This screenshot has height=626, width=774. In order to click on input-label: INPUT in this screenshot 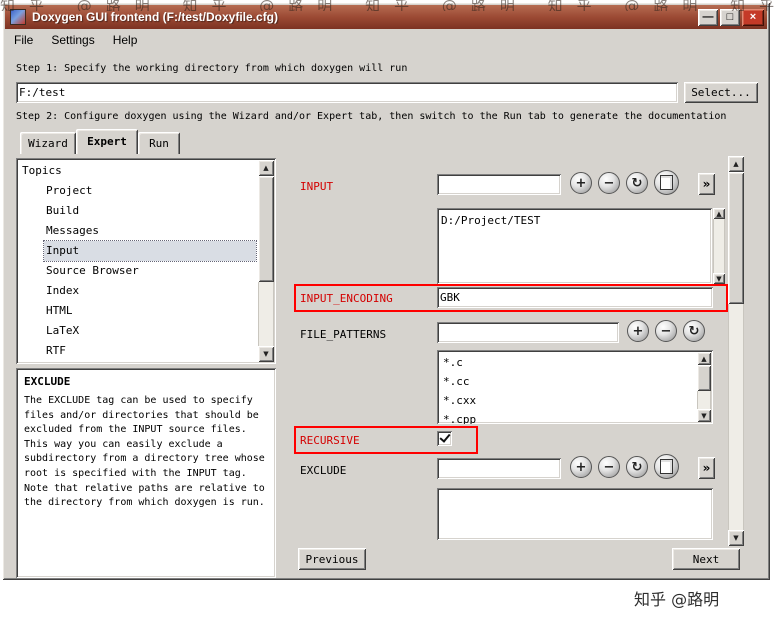, I will do `click(317, 186)`.